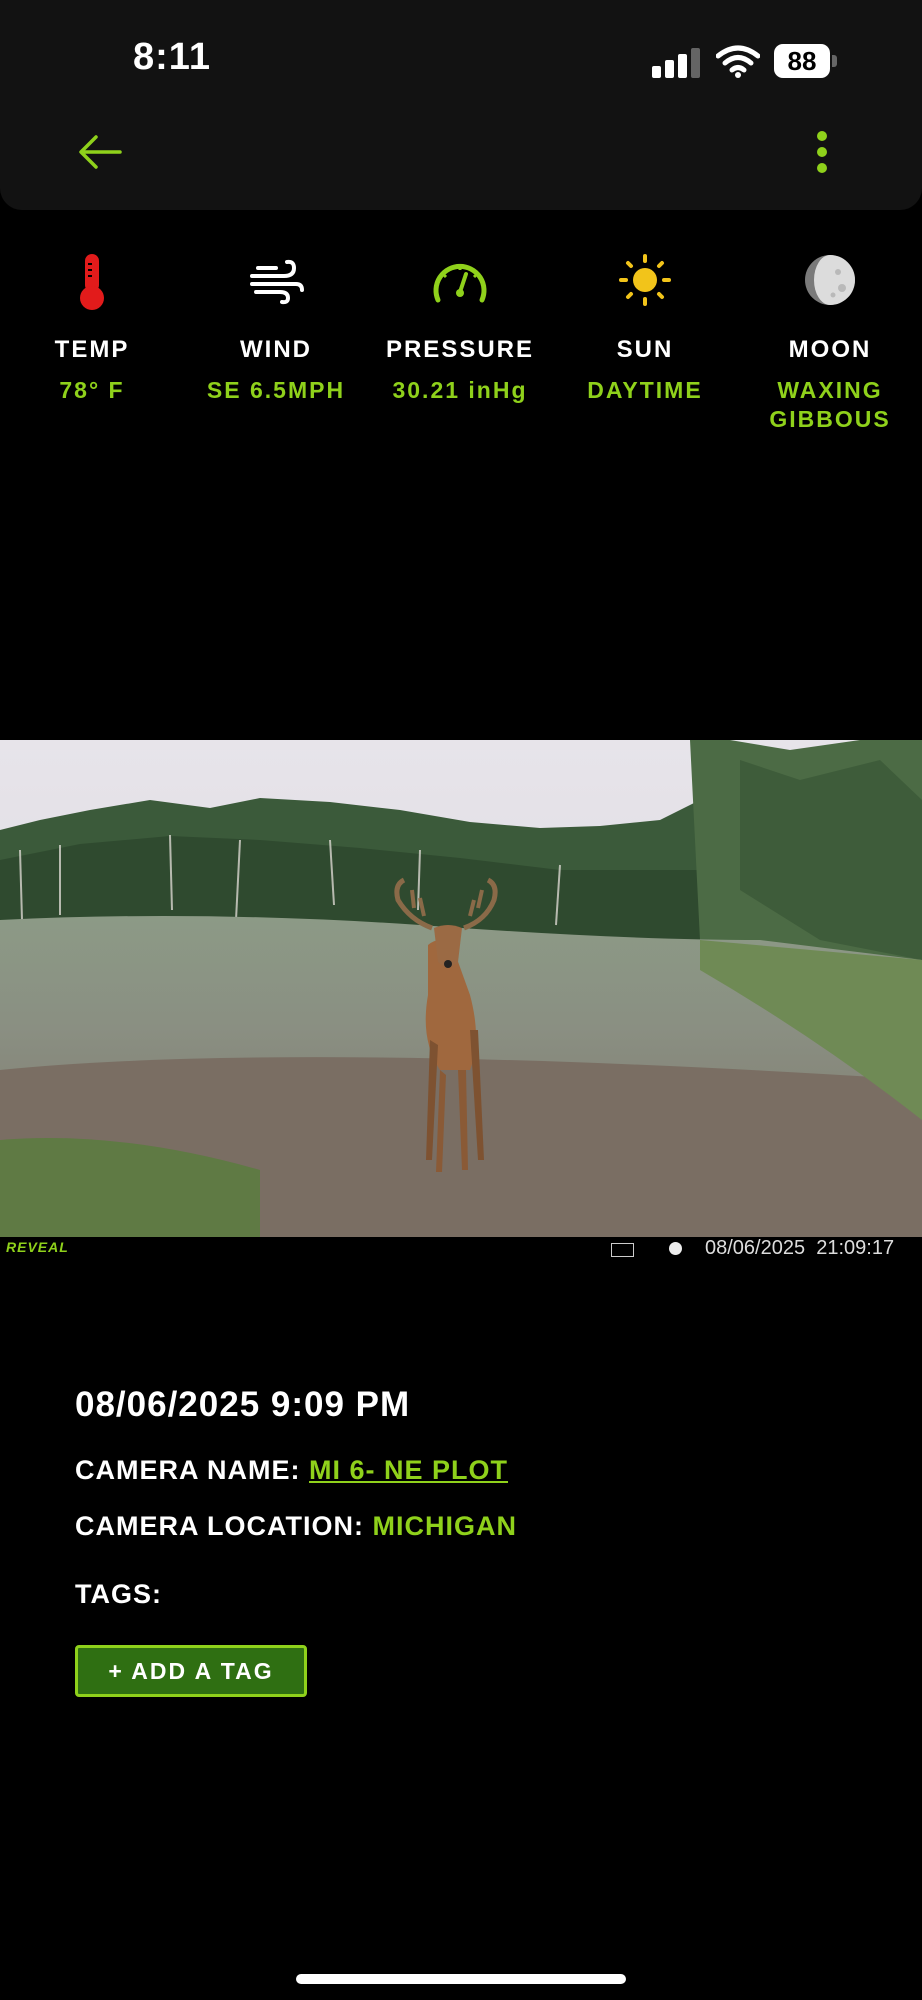 Image resolution: width=922 pixels, height=2000 pixels. Describe the element at coordinates (37, 1247) in the screenshot. I see `reveal-logo: REVEAL` at that location.